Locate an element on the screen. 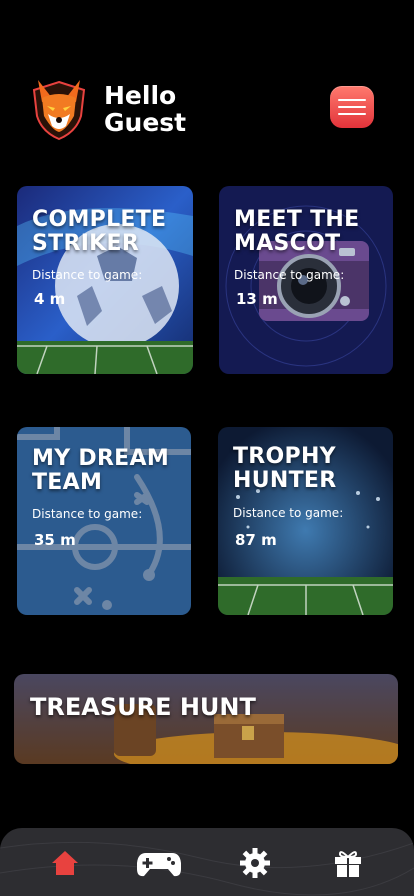 This screenshot has height=896, width=414. game-card-complete-striker: COMPLETE STRIKER Distance to game: 4 m is located at coordinates (105, 280).